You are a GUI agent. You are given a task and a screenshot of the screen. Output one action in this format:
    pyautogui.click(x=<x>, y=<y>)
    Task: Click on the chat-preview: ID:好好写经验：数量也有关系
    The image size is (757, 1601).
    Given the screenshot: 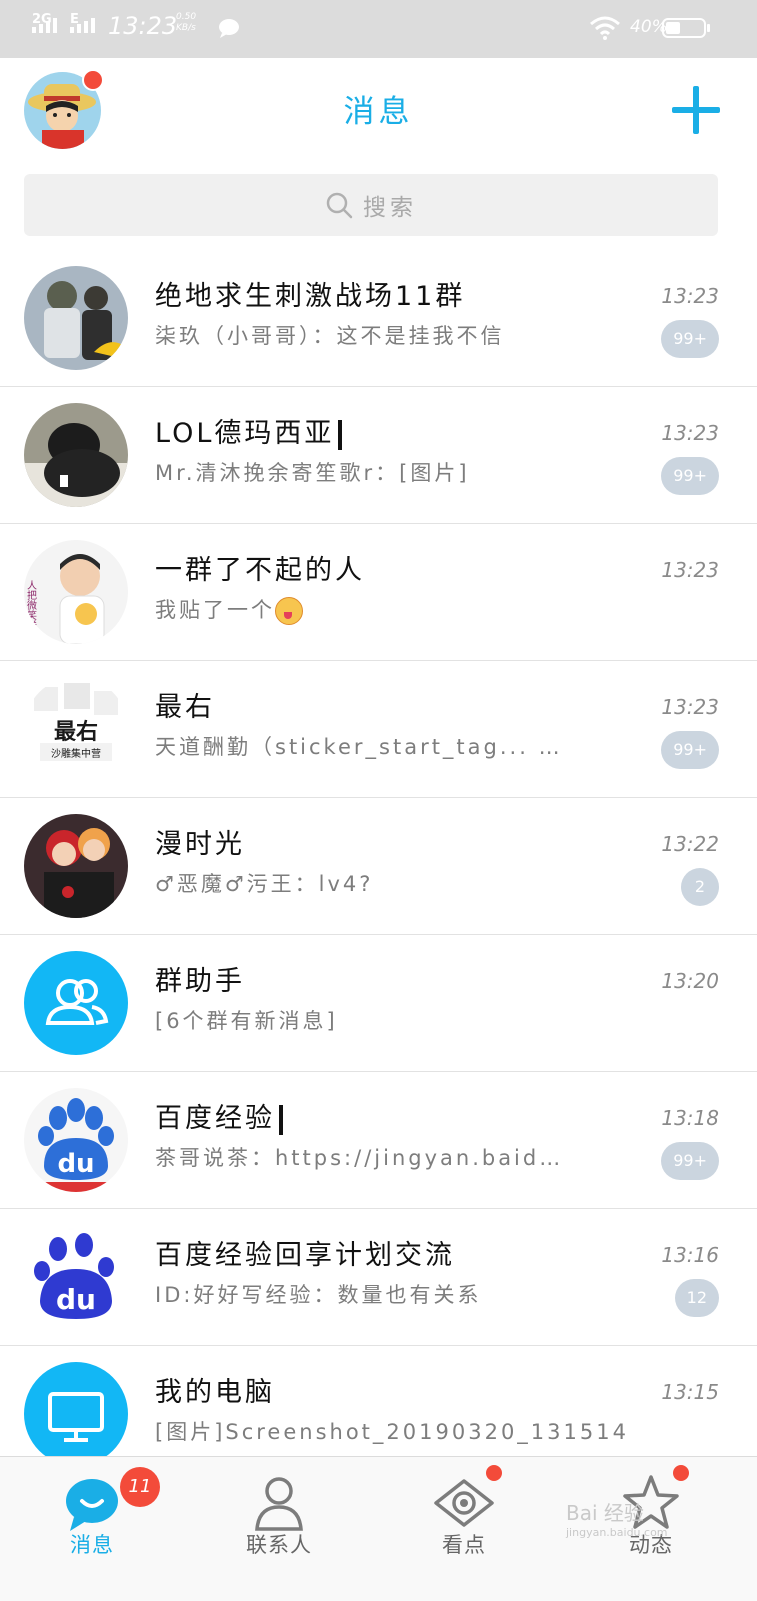 What is the action you would take?
    pyautogui.click(x=318, y=1295)
    